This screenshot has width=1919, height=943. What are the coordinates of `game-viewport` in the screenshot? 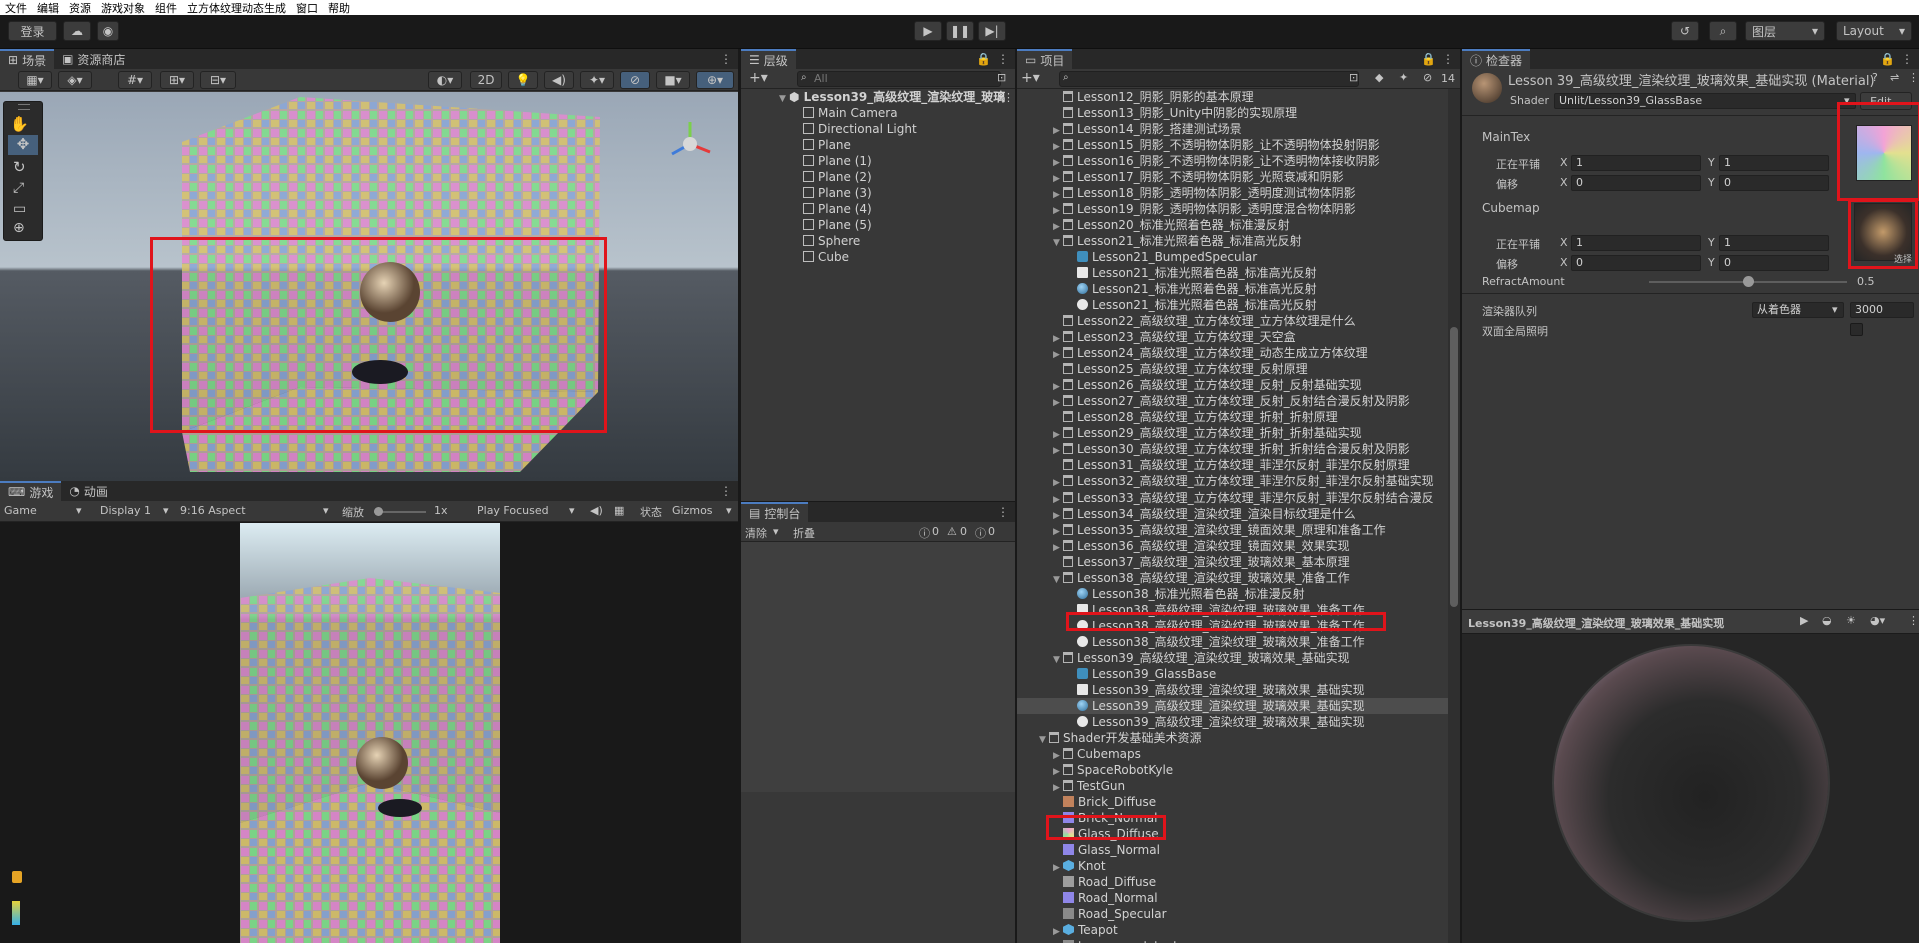 It's located at (370, 733).